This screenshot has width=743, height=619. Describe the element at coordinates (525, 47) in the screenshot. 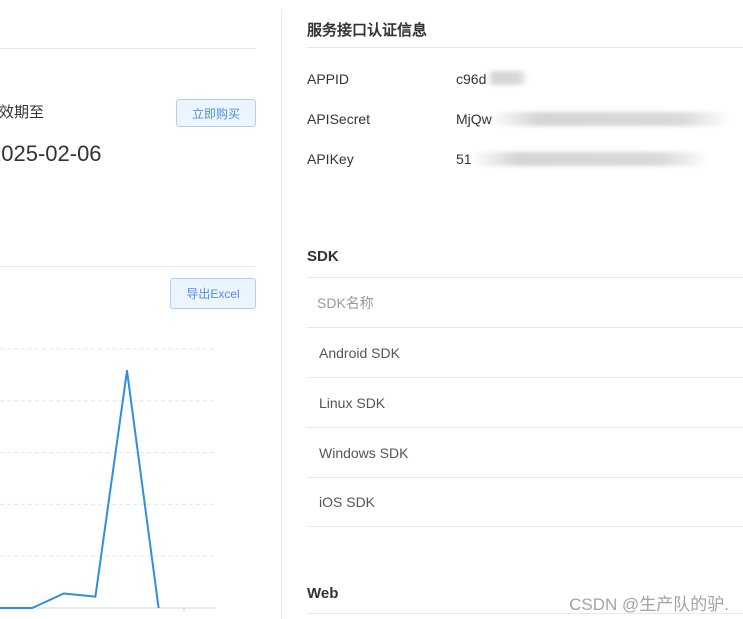

I see `auth-title-divider` at that location.